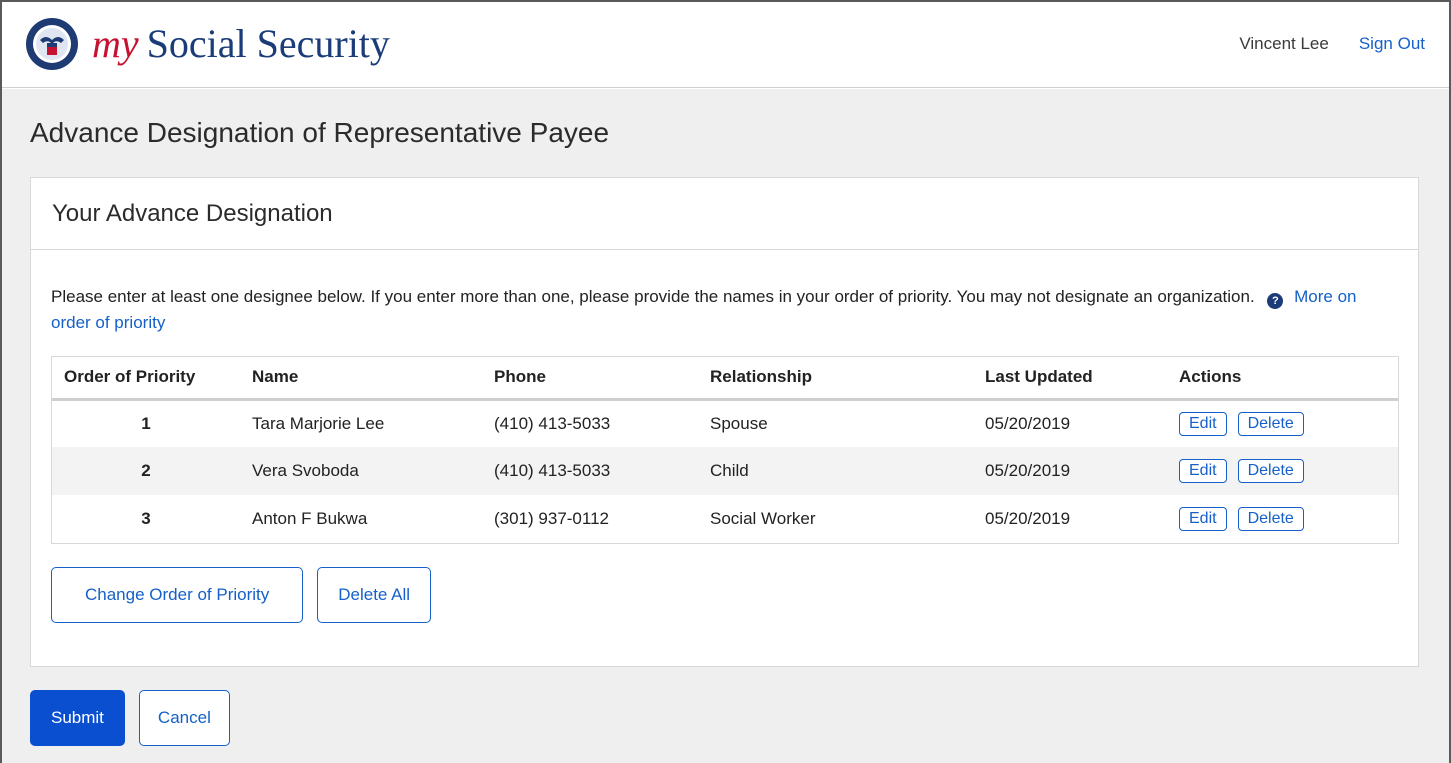 The image size is (1451, 763). What do you see at coordinates (146, 471) in the screenshot?
I see `row-priority: 2` at bounding box center [146, 471].